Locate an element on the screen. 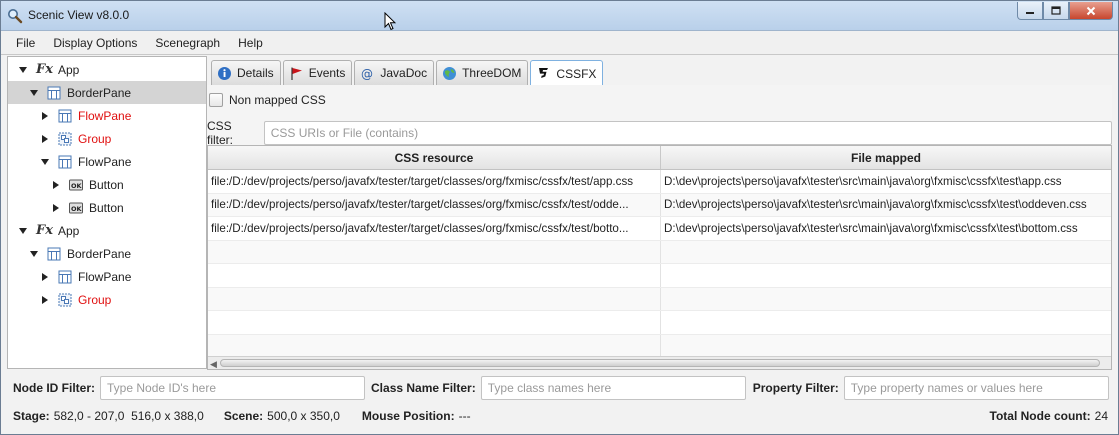 This screenshot has width=1119, height=435. column-header-css-resource: CSS resource is located at coordinates (434, 157).